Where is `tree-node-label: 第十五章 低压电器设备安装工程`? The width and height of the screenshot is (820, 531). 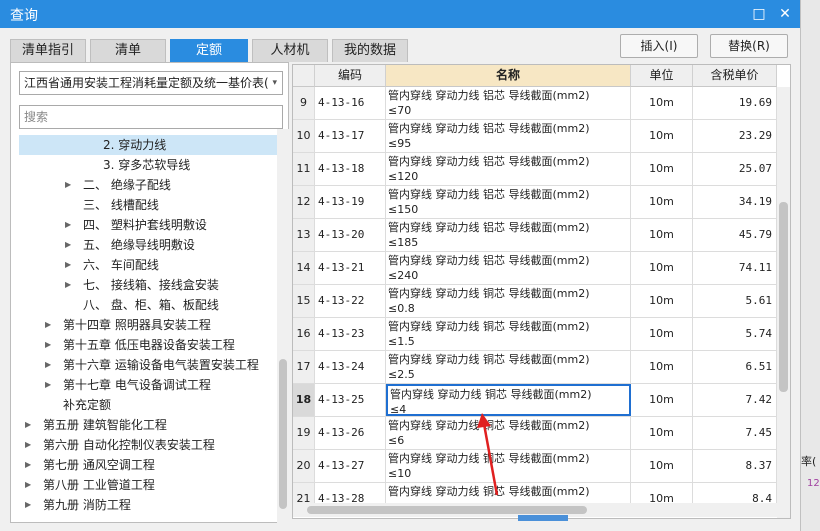 tree-node-label: 第十五章 低压电器设备安装工程 is located at coordinates (149, 345).